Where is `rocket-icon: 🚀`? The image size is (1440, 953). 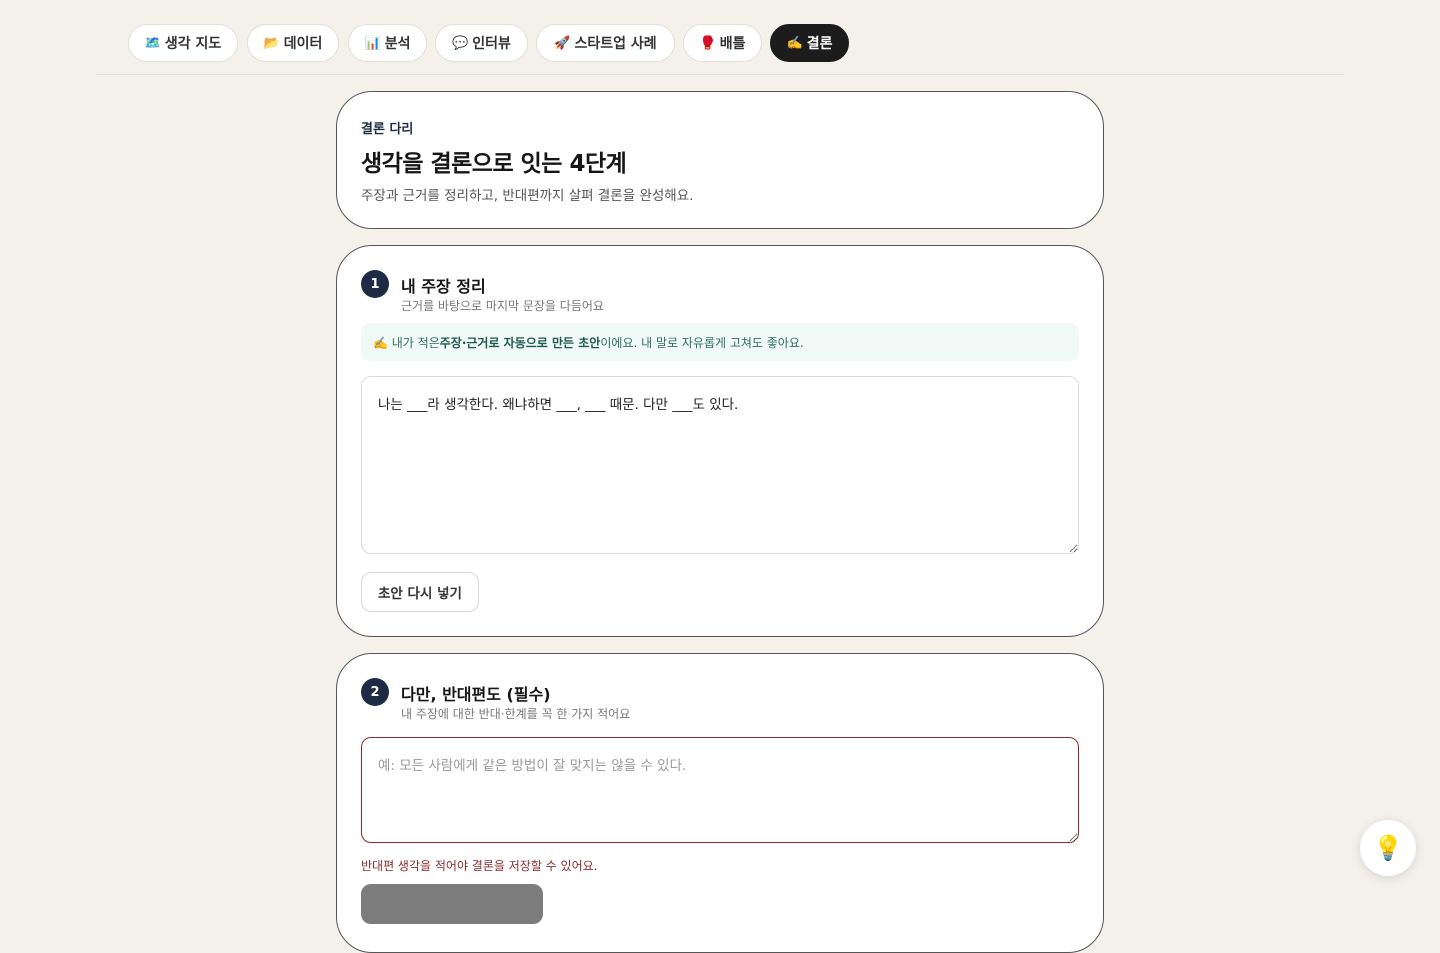
rocket-icon: 🚀 is located at coordinates (562, 43).